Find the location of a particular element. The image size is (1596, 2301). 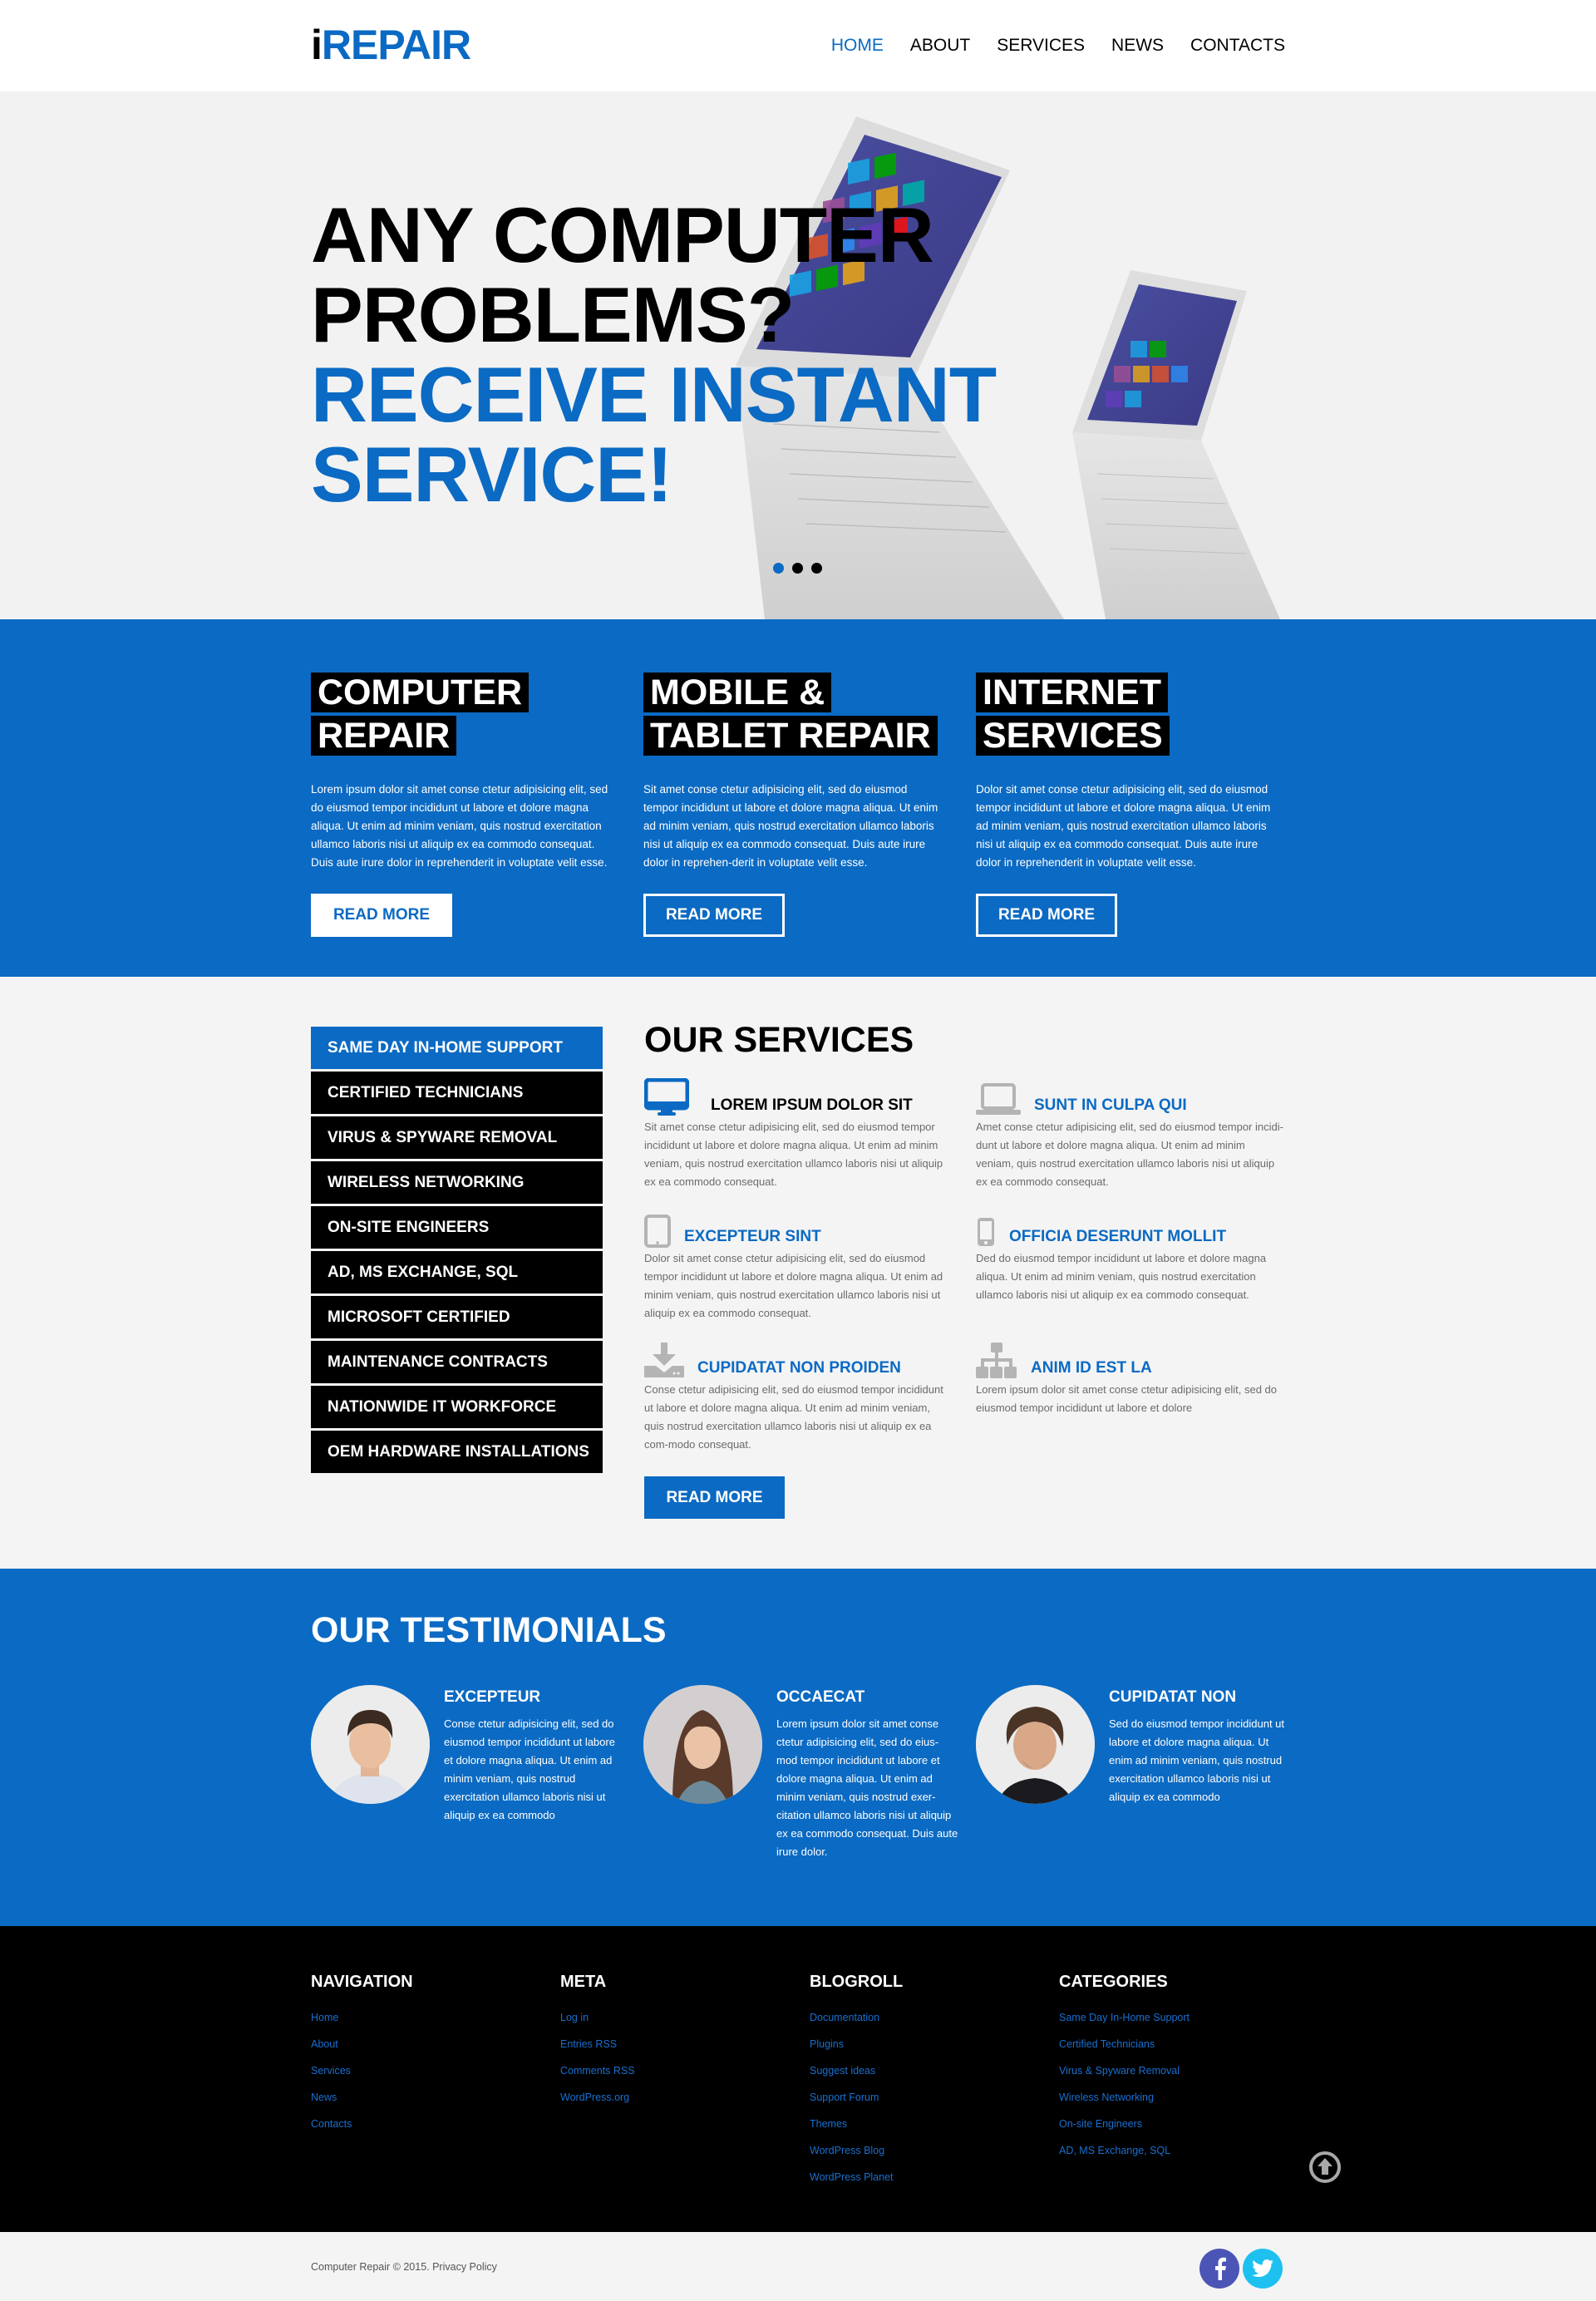

testimonial-name: EXCEPTEUR is located at coordinates (492, 1697).